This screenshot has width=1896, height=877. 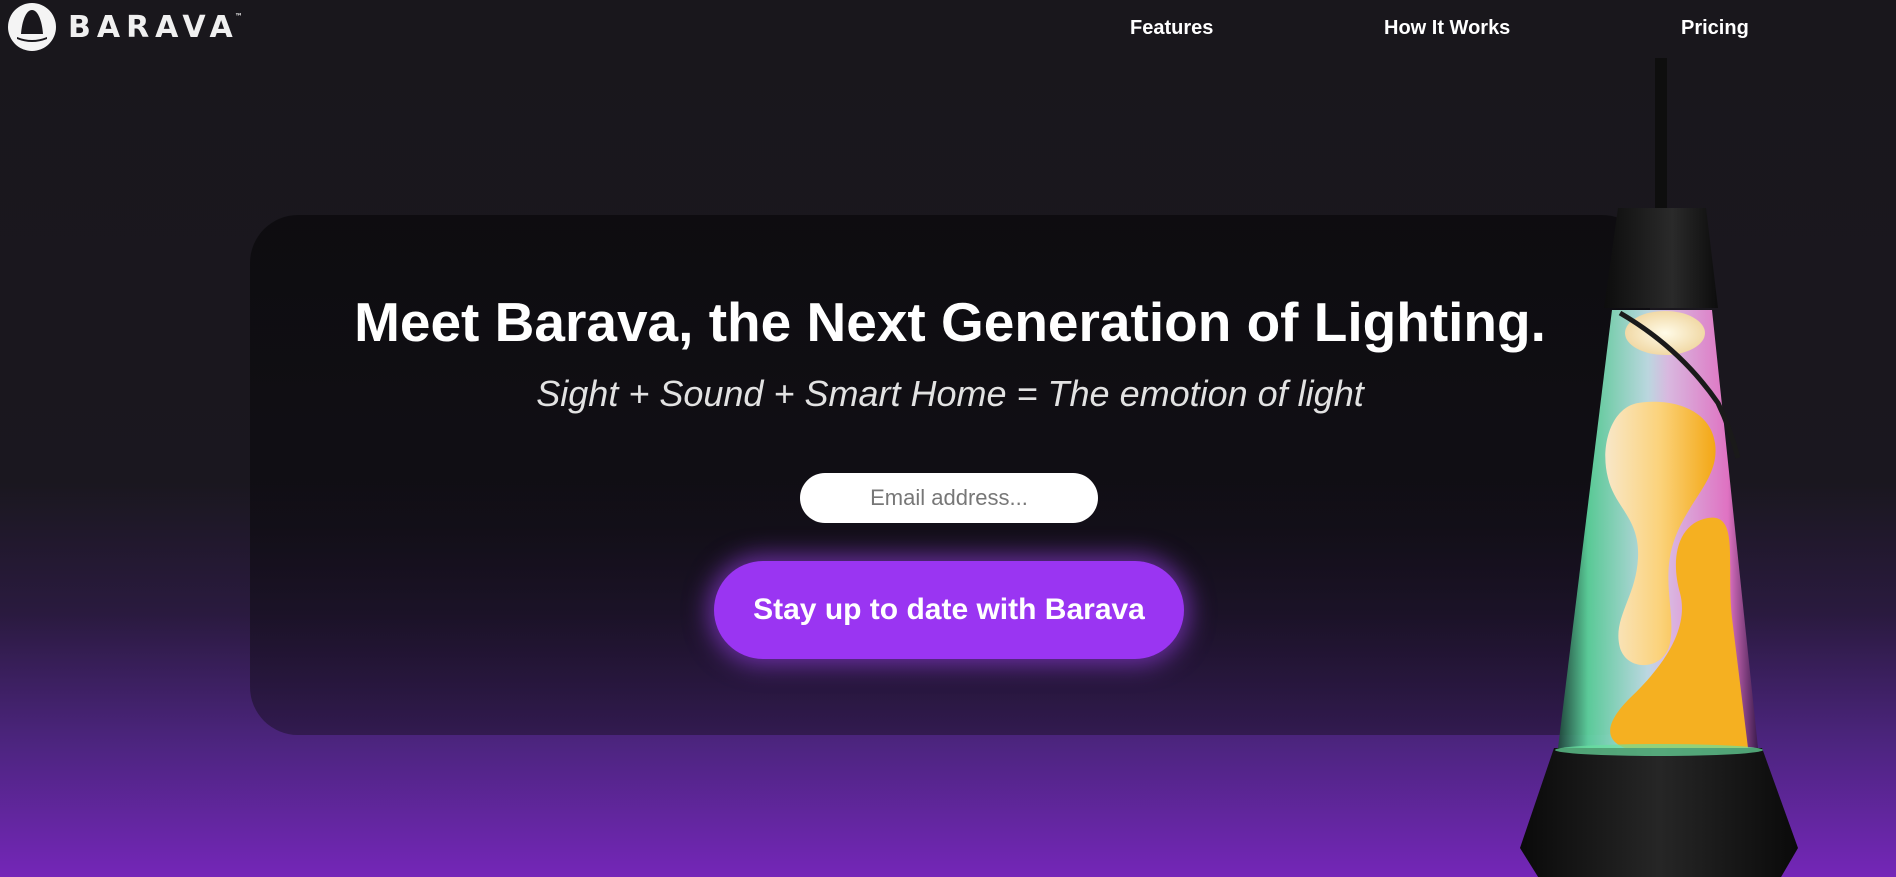 What do you see at coordinates (1715, 28) in the screenshot?
I see `nav-link-pricing: Pricing` at bounding box center [1715, 28].